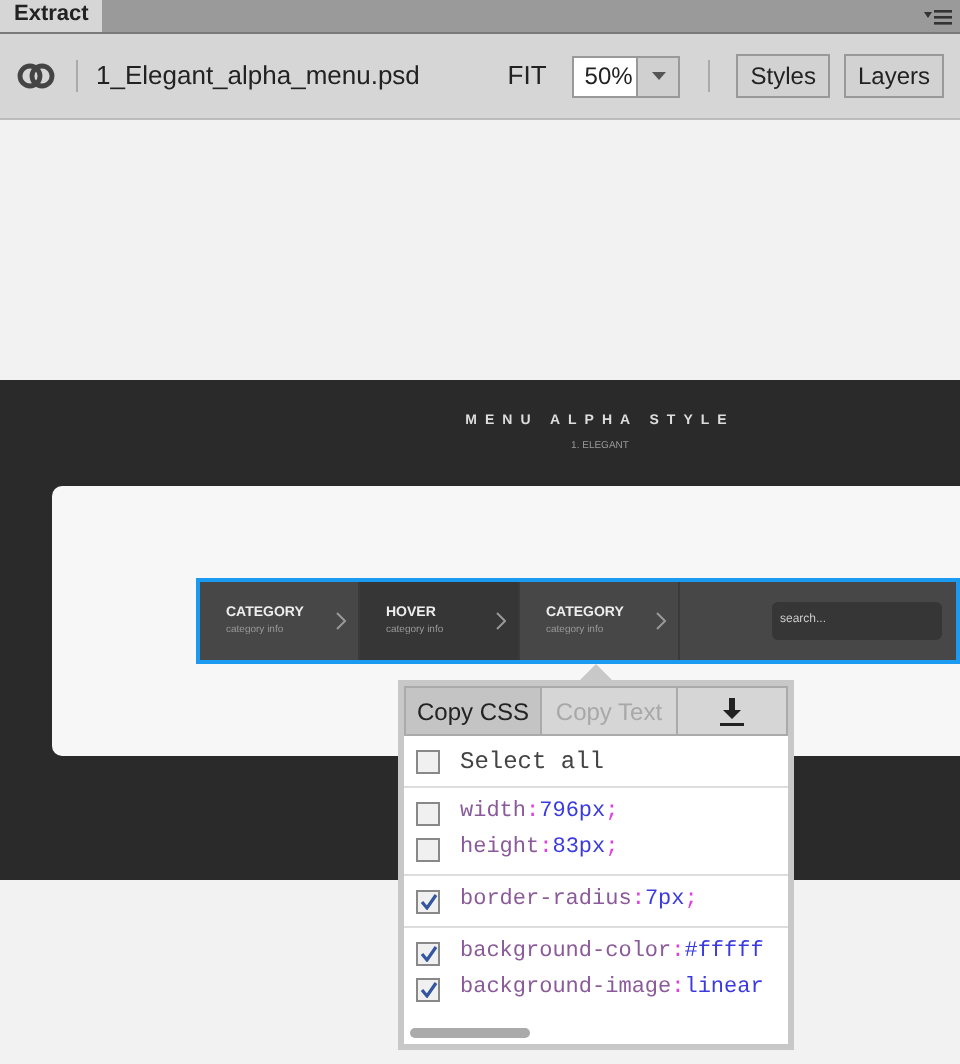 Image resolution: width=960 pixels, height=1064 pixels. I want to click on toolbar-button: Styles, so click(783, 76).